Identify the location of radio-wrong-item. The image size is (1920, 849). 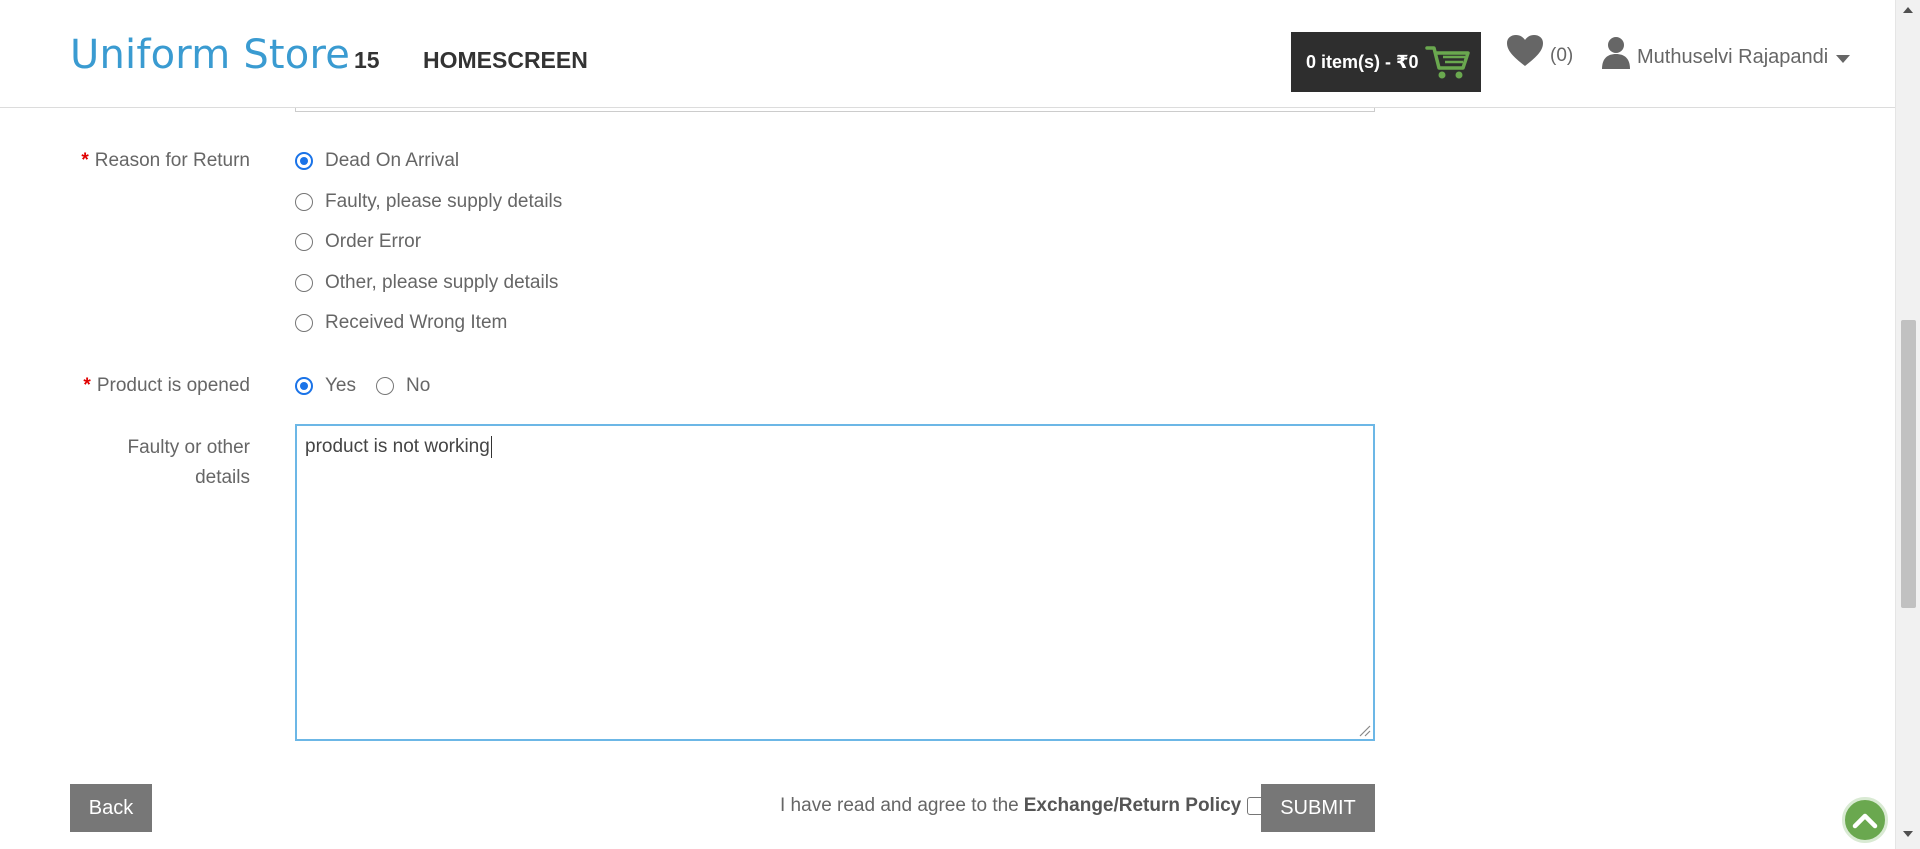
(304, 323).